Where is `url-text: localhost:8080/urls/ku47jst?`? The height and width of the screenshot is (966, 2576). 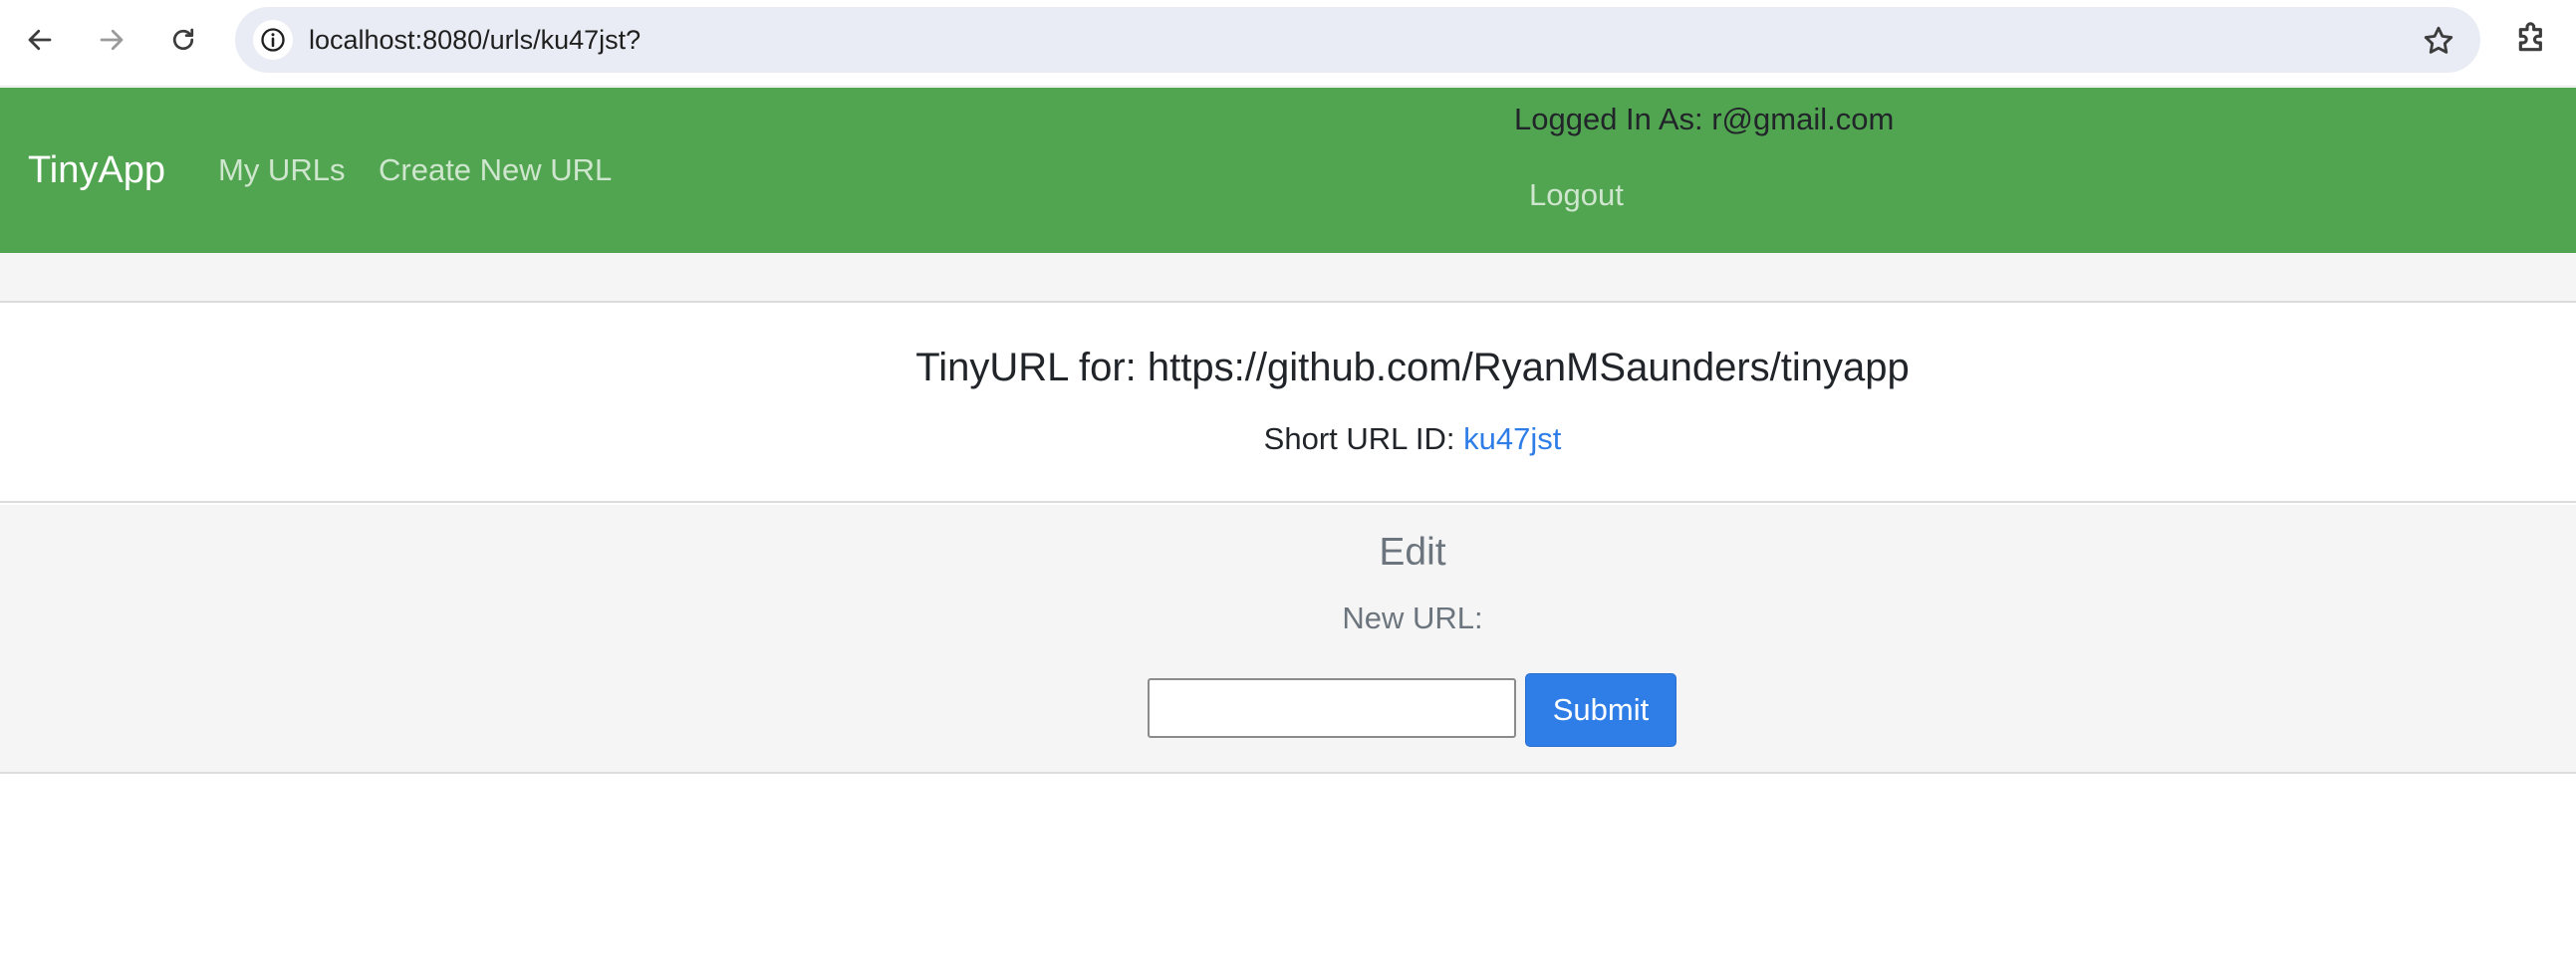
url-text: localhost:8080/urls/ku47jst? is located at coordinates (475, 40).